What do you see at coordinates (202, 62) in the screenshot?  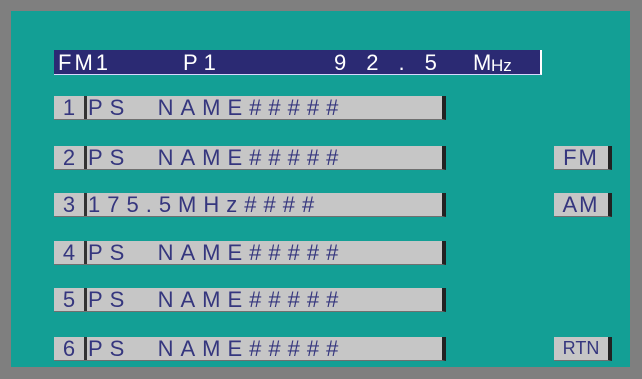 I see `preset-label: P1` at bounding box center [202, 62].